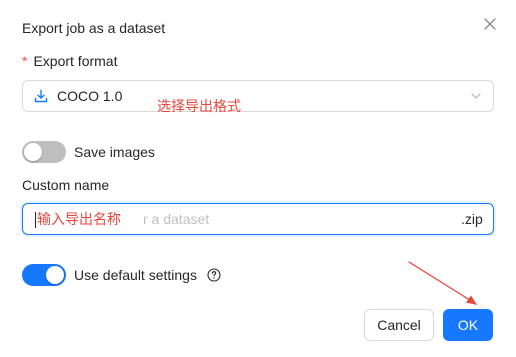 This screenshot has width=516, height=357. I want to click on download-icon, so click(41, 96).